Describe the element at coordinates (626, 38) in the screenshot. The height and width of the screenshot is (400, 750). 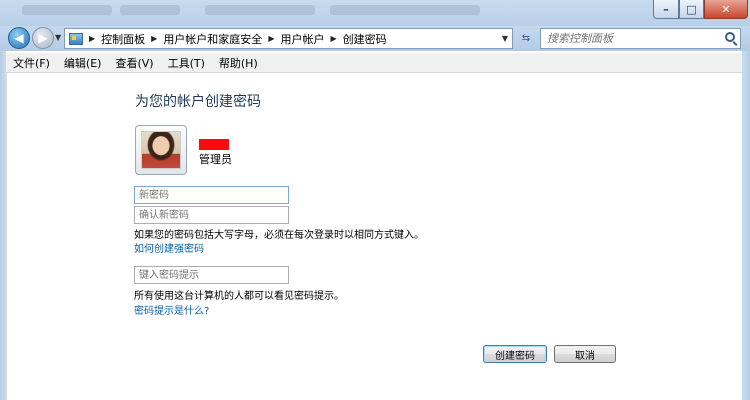
I see `search-input` at that location.